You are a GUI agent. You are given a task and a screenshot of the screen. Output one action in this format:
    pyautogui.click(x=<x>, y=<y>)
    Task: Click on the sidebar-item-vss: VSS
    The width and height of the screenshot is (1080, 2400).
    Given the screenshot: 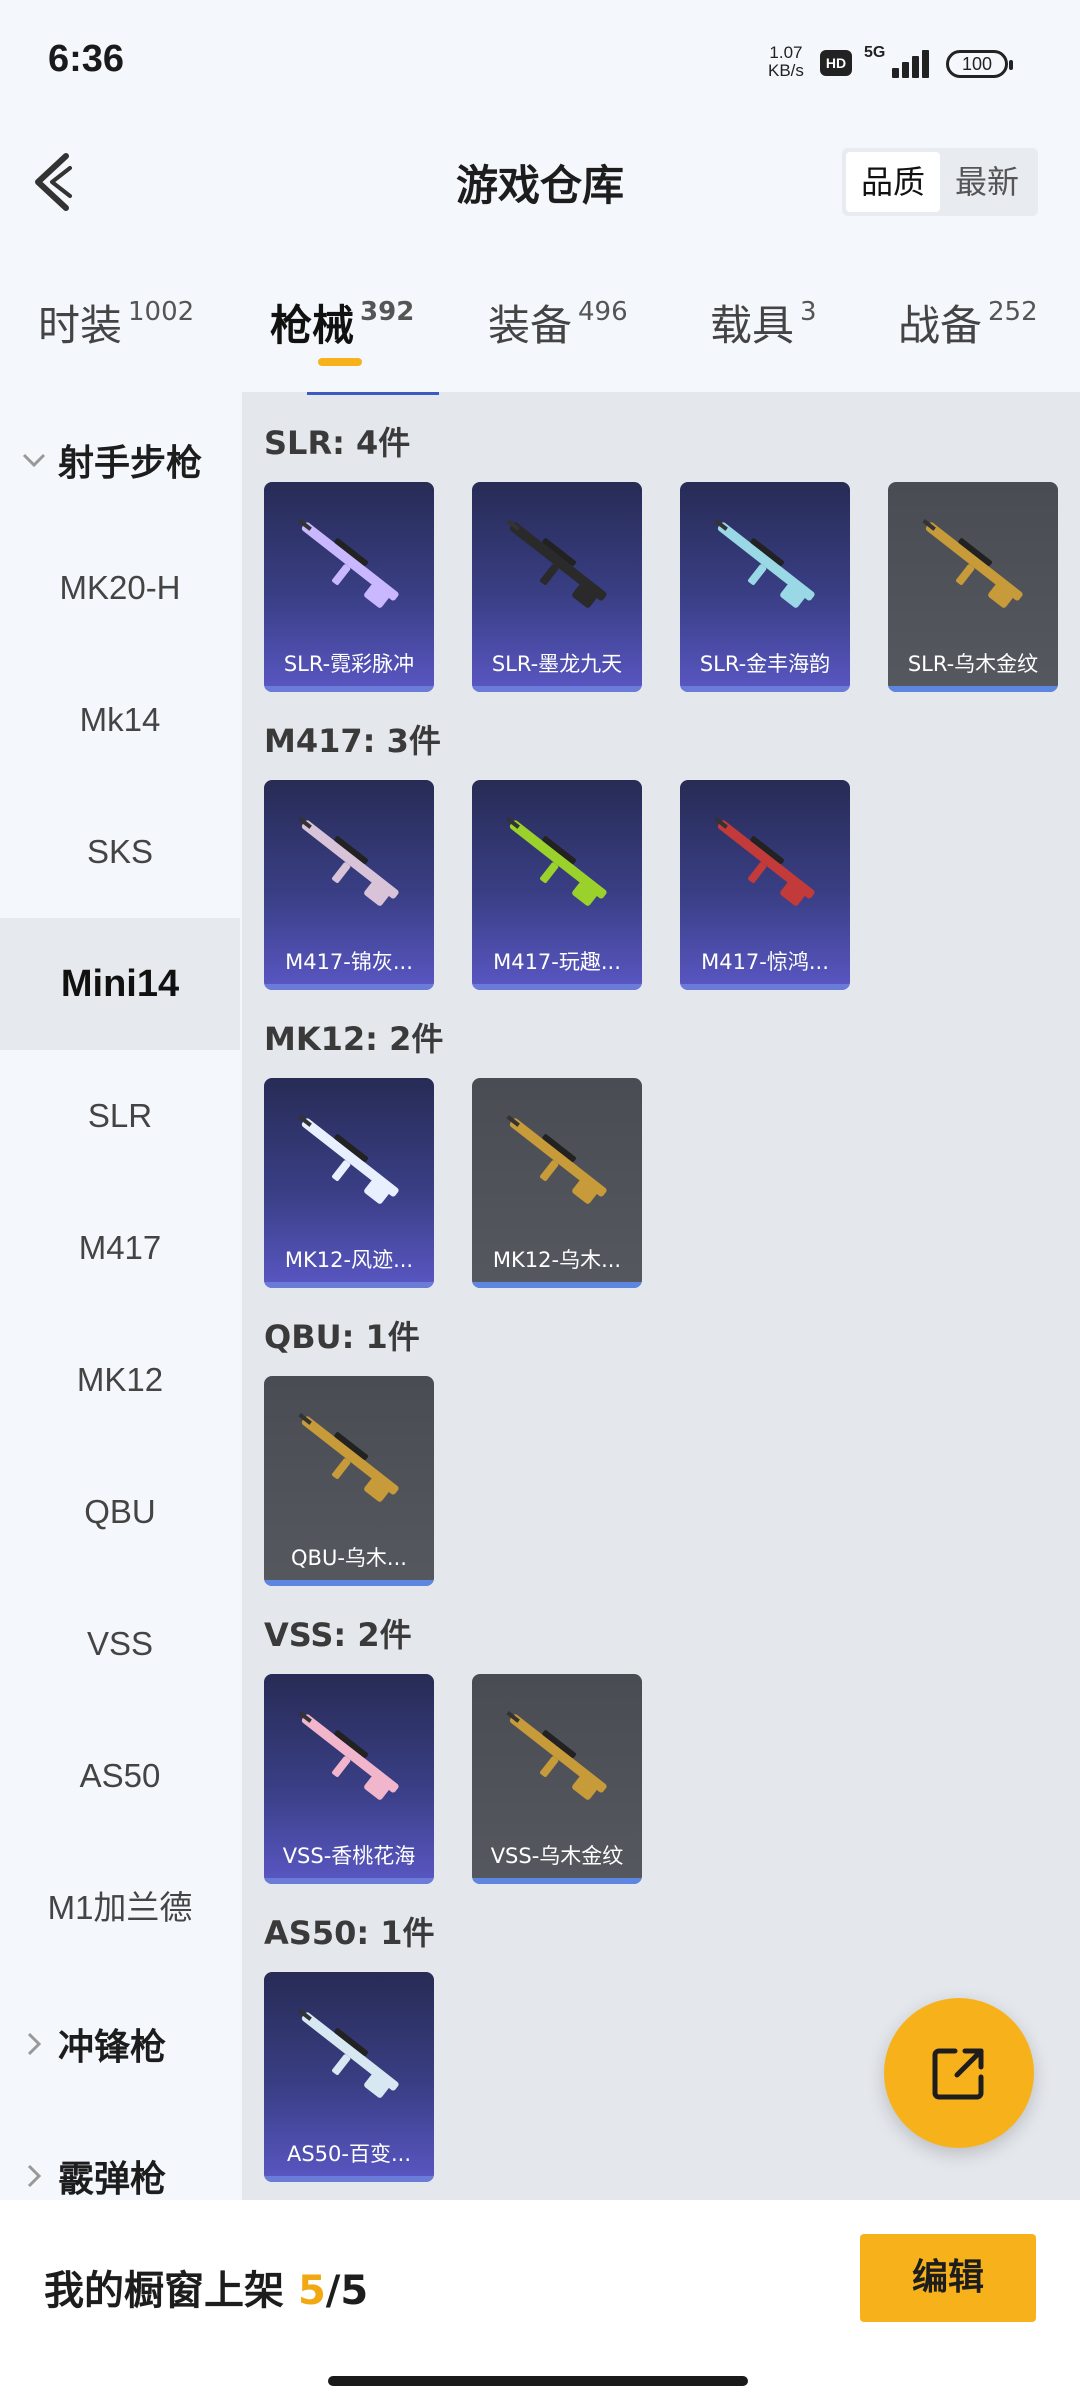 What is the action you would take?
    pyautogui.click(x=120, y=1644)
    